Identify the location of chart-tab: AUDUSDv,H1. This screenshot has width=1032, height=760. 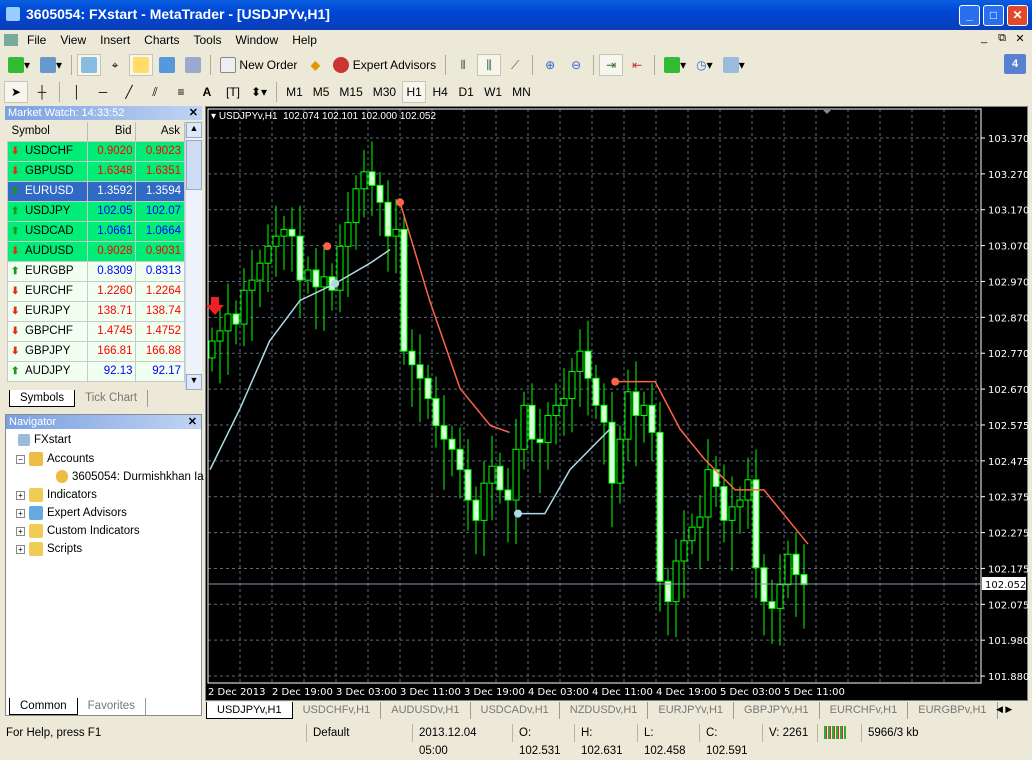
(426, 710).